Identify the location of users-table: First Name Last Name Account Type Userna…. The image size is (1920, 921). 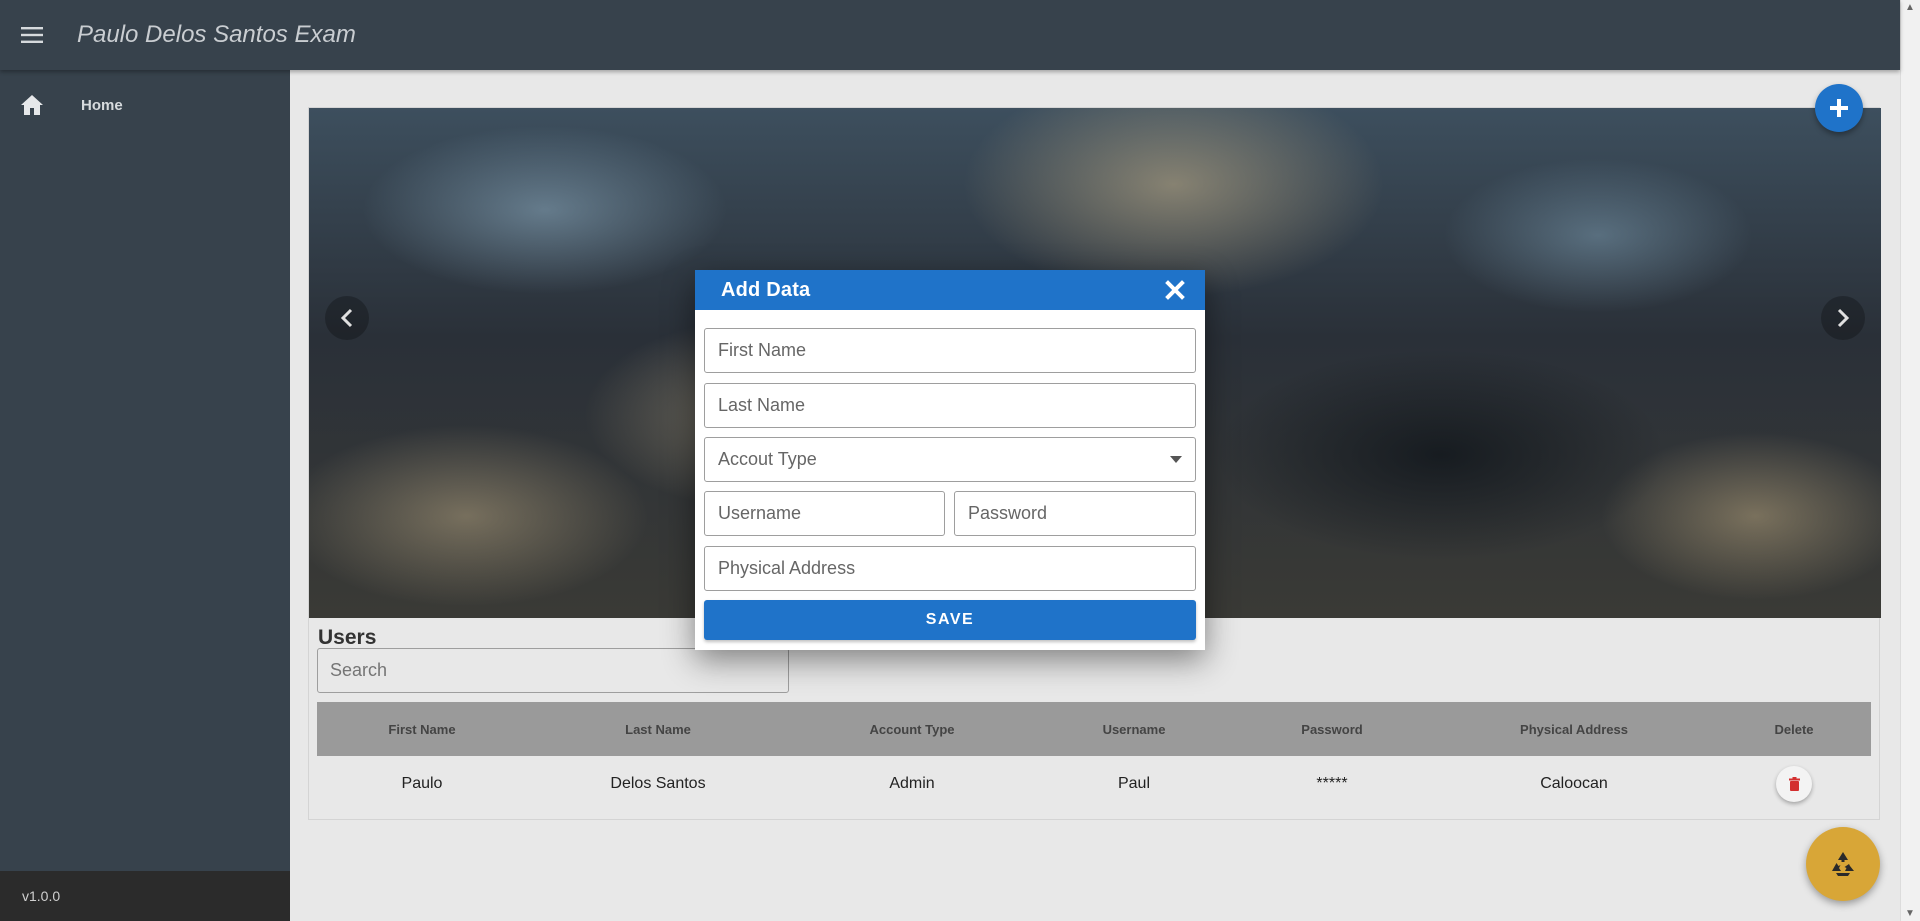
(1094, 757).